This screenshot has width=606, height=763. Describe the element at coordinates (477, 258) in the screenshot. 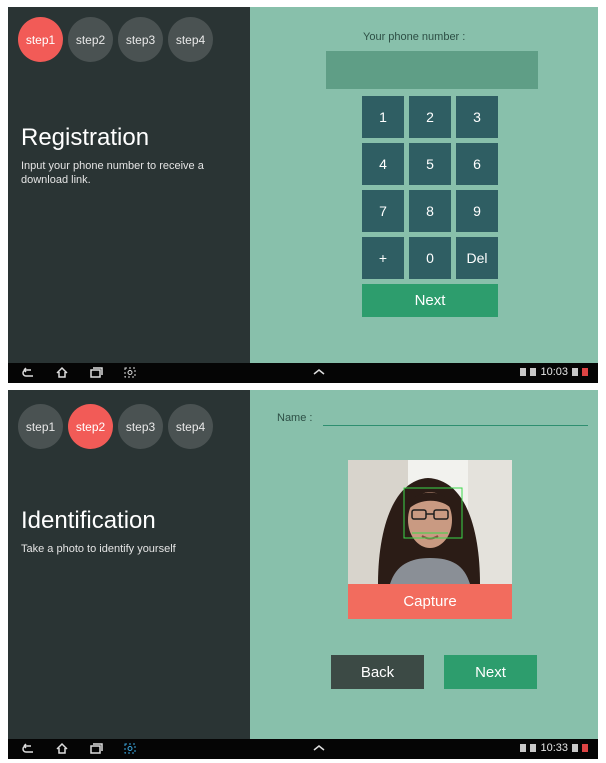

I see `key-delete: Del` at that location.